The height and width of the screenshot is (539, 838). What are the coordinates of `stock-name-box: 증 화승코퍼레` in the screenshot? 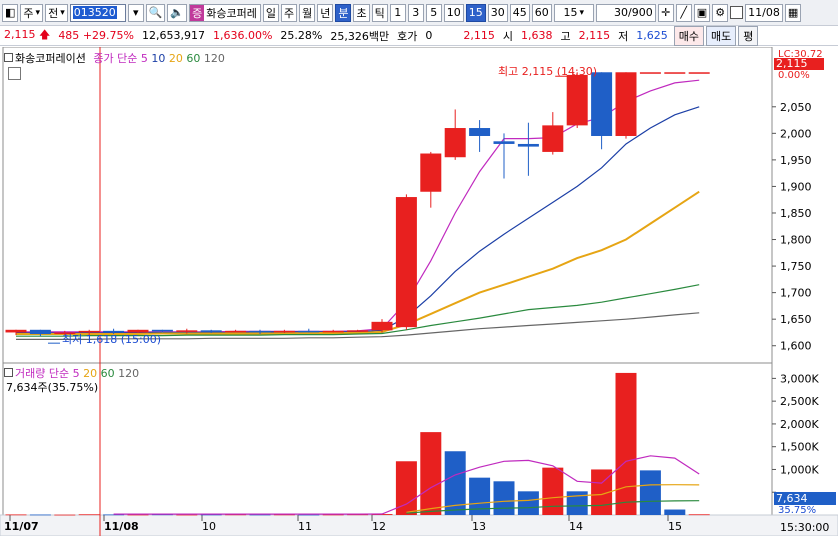 It's located at (225, 12).